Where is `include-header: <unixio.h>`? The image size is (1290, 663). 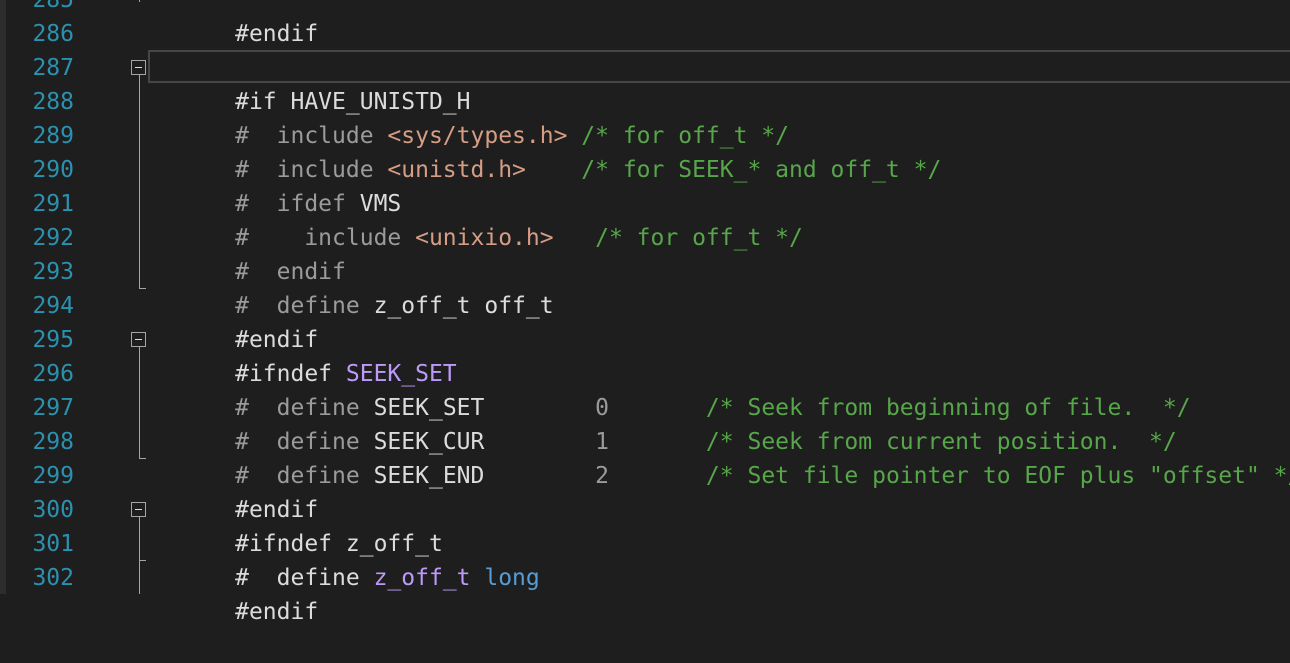
include-header: <unixio.h> is located at coordinates (484, 238).